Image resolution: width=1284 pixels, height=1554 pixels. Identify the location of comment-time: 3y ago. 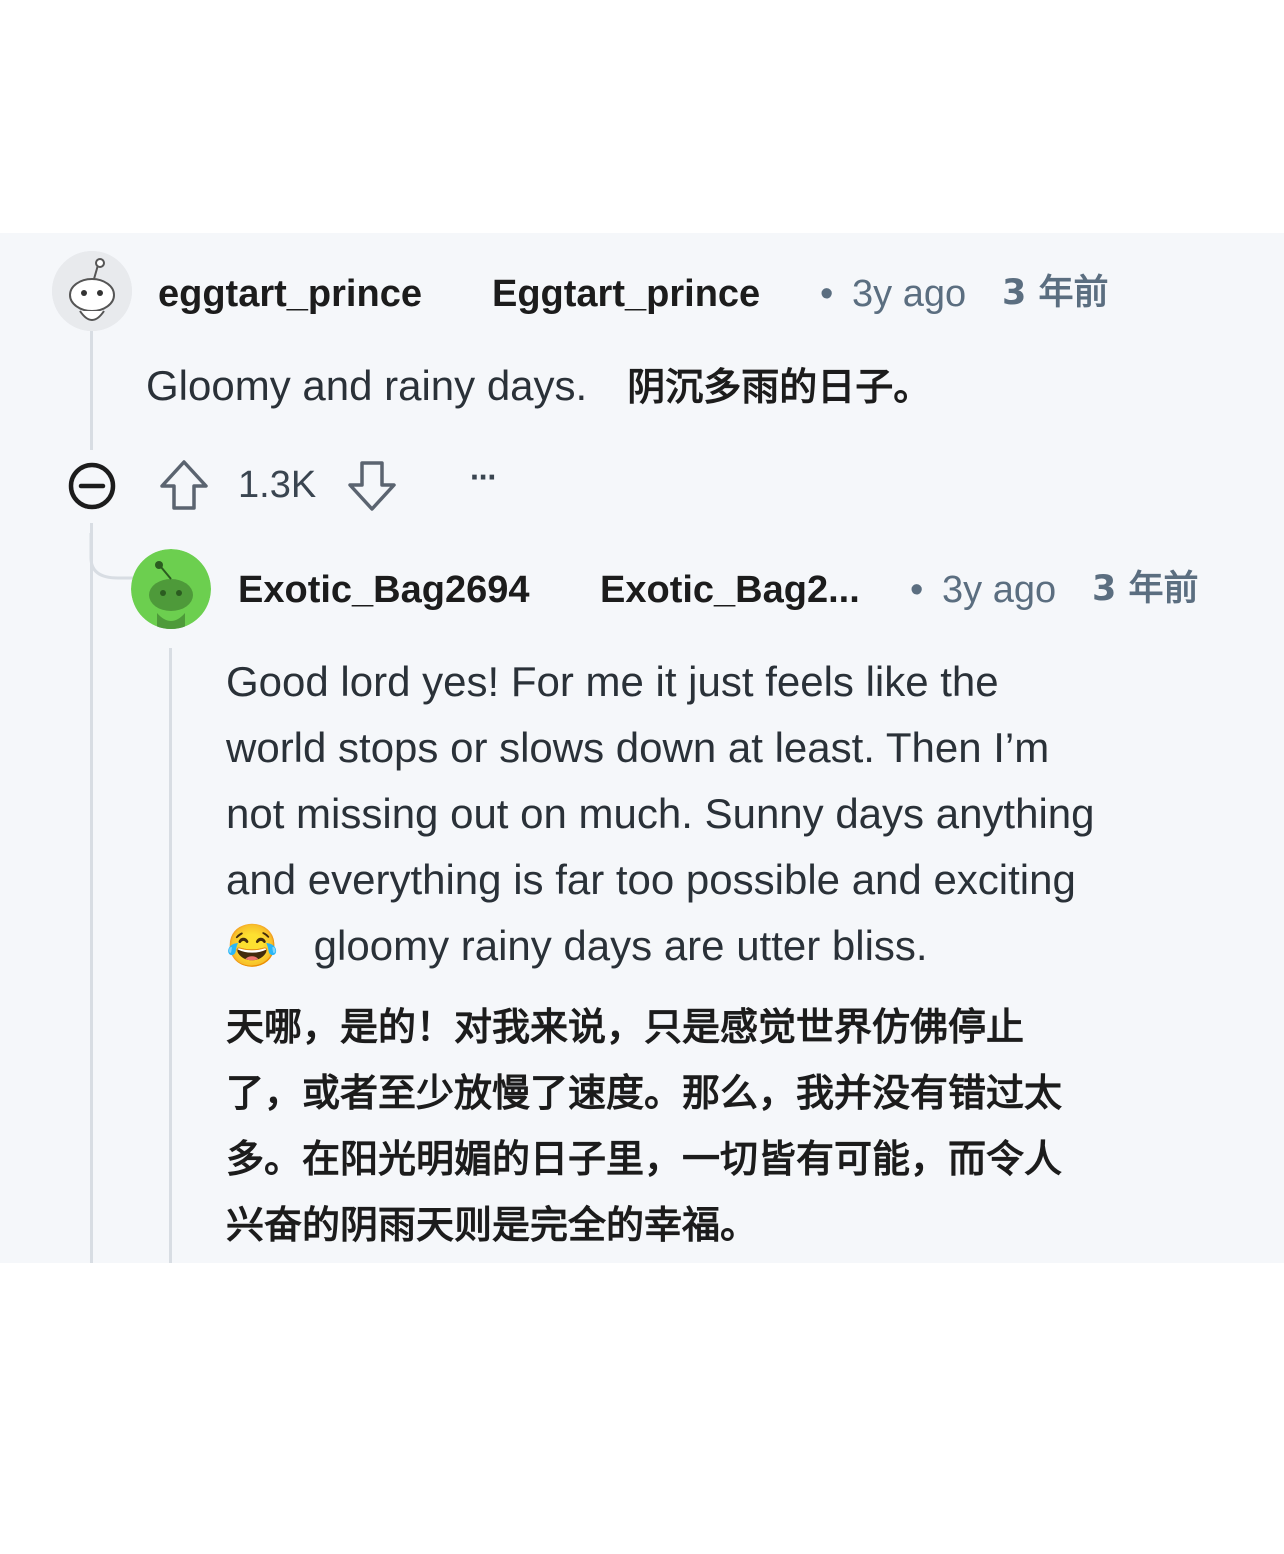
(909, 294).